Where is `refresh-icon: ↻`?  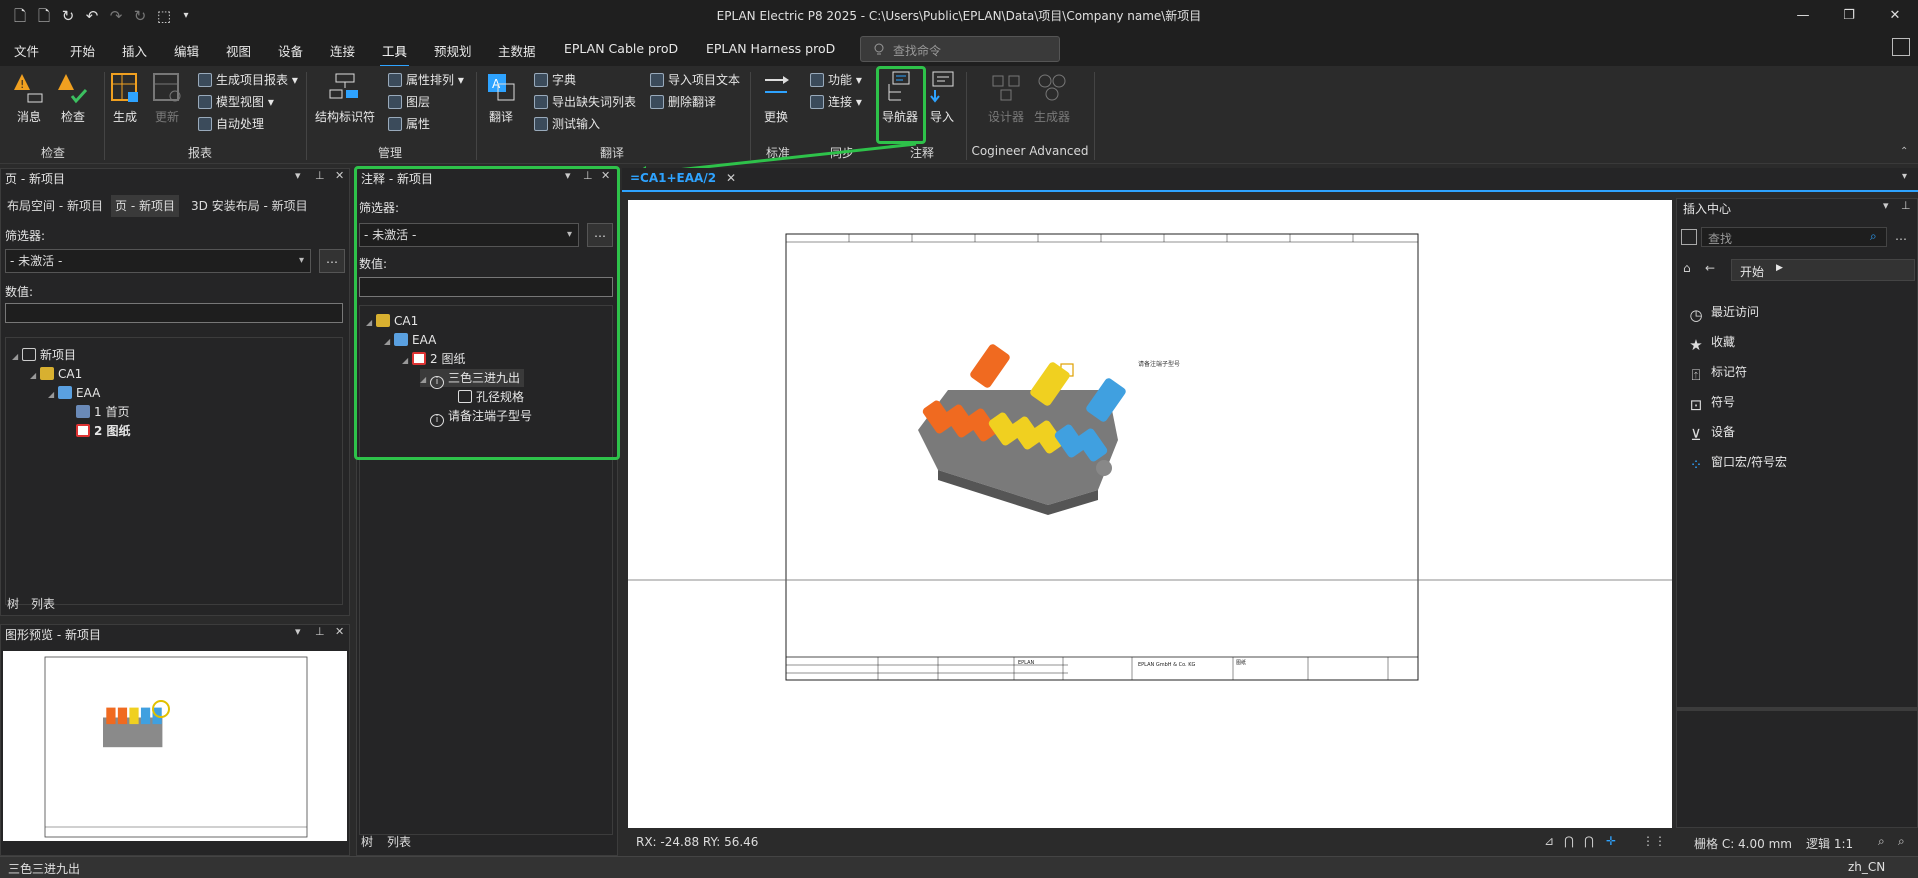 refresh-icon: ↻ is located at coordinates (68, 16).